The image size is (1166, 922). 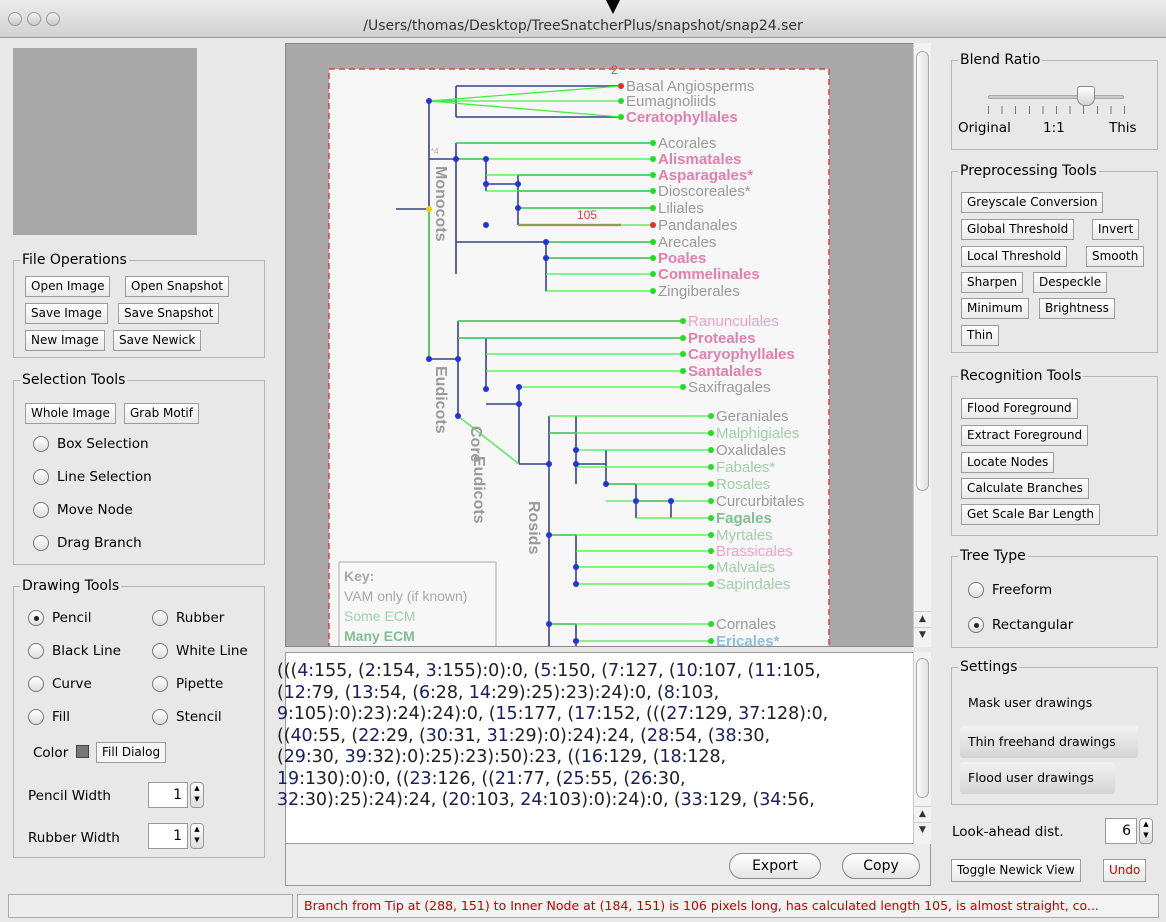 What do you see at coordinates (168, 836) in the screenshot?
I see `rubber-width-value: 1` at bounding box center [168, 836].